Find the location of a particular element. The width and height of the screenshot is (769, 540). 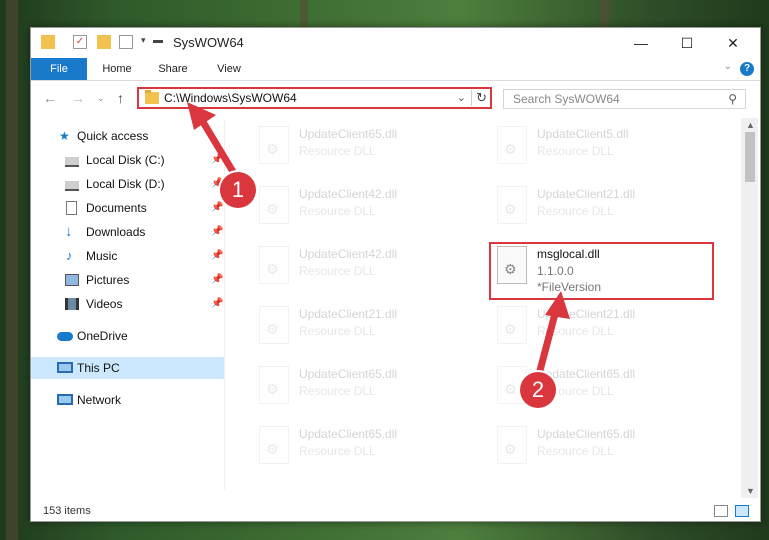

sidebar-item-quick-access: ★ Quick access is located at coordinates (127, 136).